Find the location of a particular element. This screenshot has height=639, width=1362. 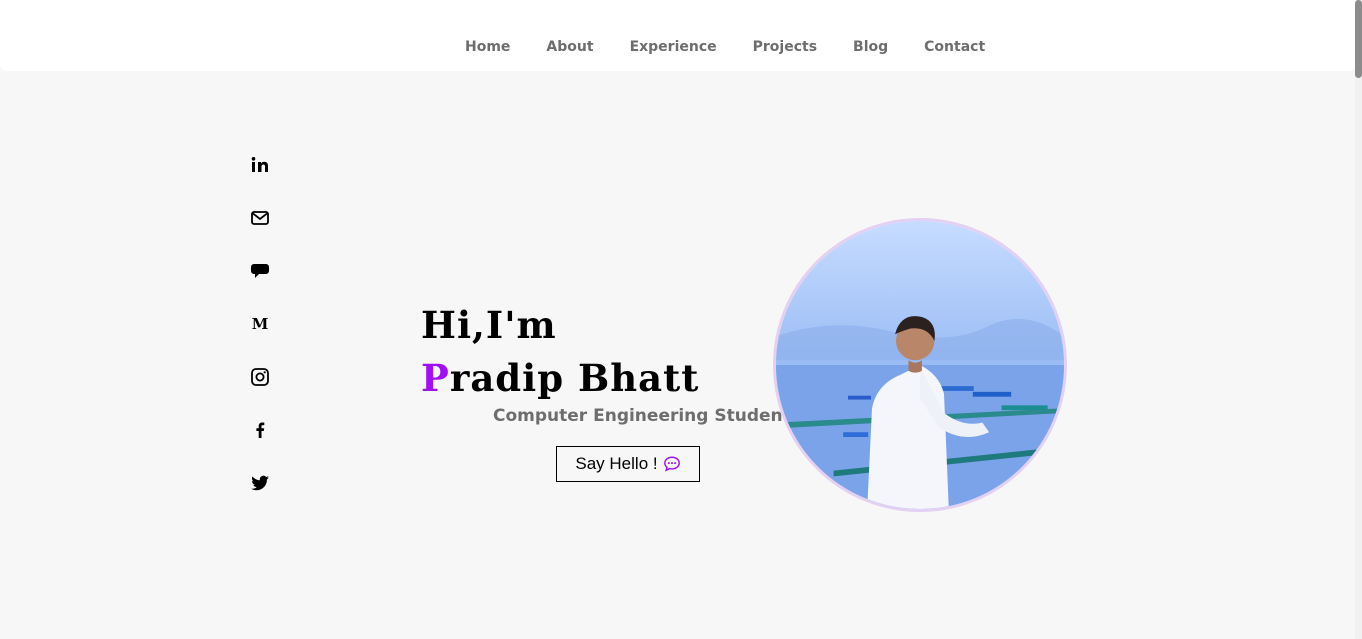

nav-blog: Blog is located at coordinates (870, 47).